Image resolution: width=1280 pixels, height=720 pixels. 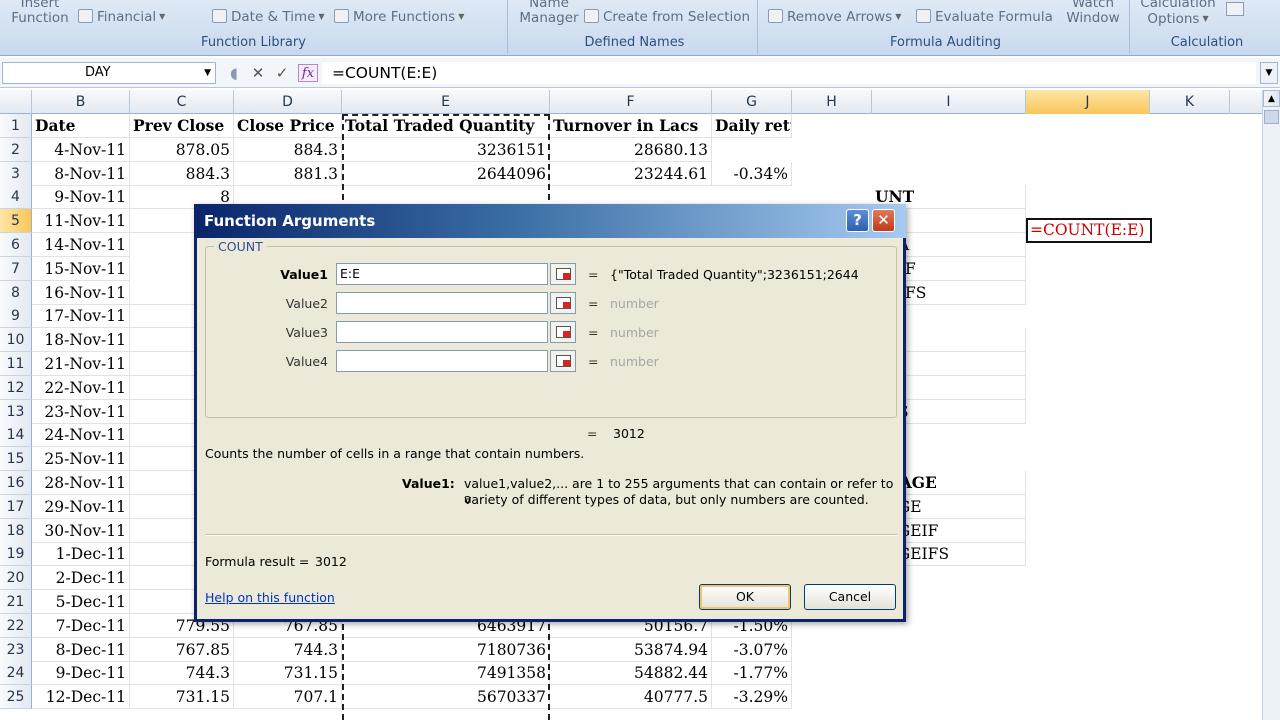 What do you see at coordinates (1271, 117) in the screenshot?
I see `scroll-thumb` at bounding box center [1271, 117].